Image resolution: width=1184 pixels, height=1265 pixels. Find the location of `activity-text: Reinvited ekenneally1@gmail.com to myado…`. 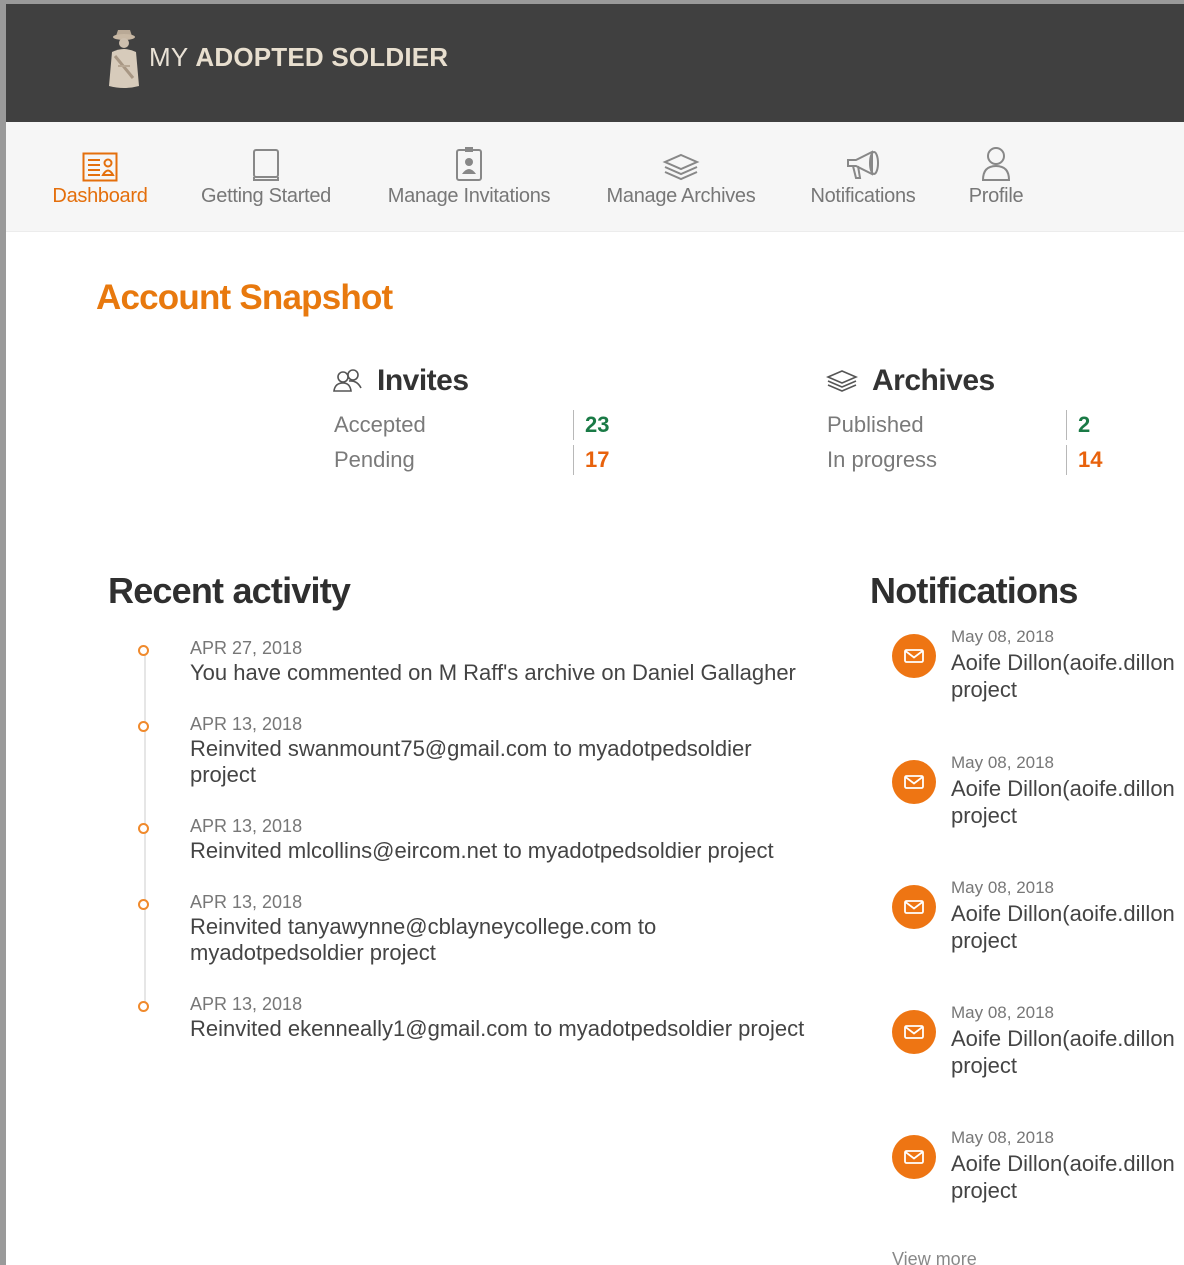

activity-text: Reinvited ekenneally1@gmail.com to myado… is located at coordinates (497, 1028).